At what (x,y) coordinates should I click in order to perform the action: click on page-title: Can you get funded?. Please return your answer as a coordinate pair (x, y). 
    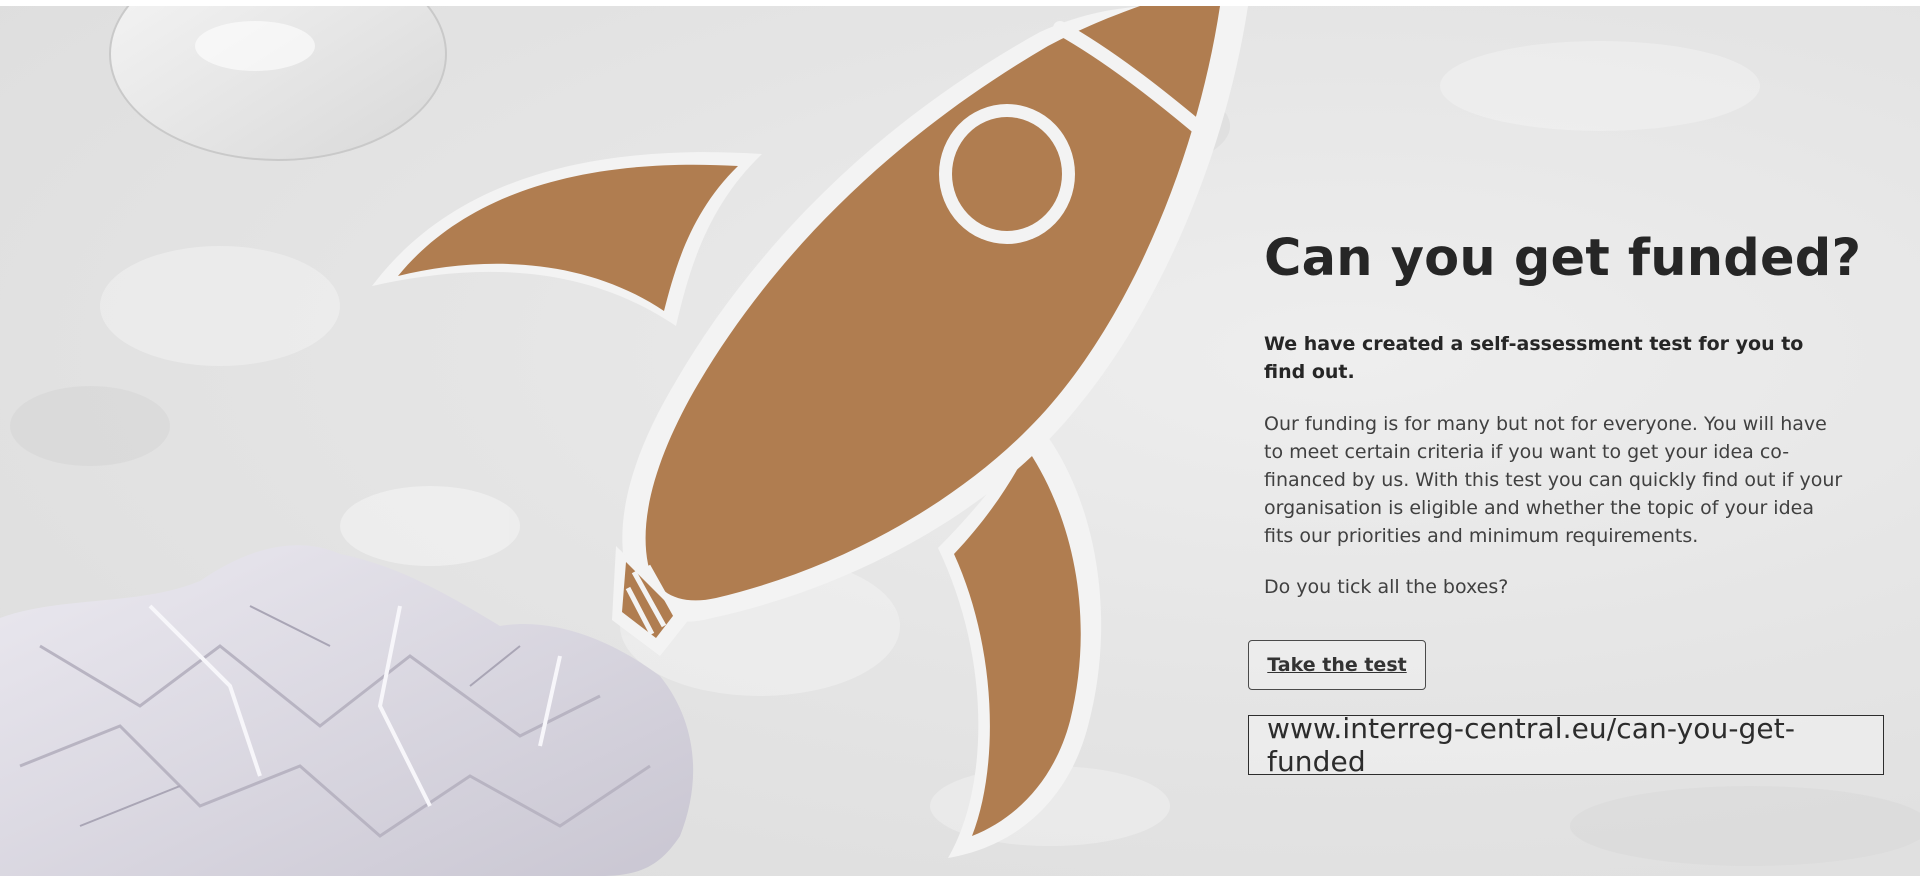
    Looking at the image, I should click on (1563, 258).